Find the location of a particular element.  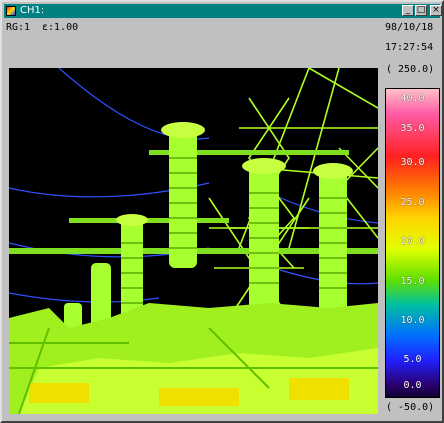

close-icon: × is located at coordinates (436, 10).